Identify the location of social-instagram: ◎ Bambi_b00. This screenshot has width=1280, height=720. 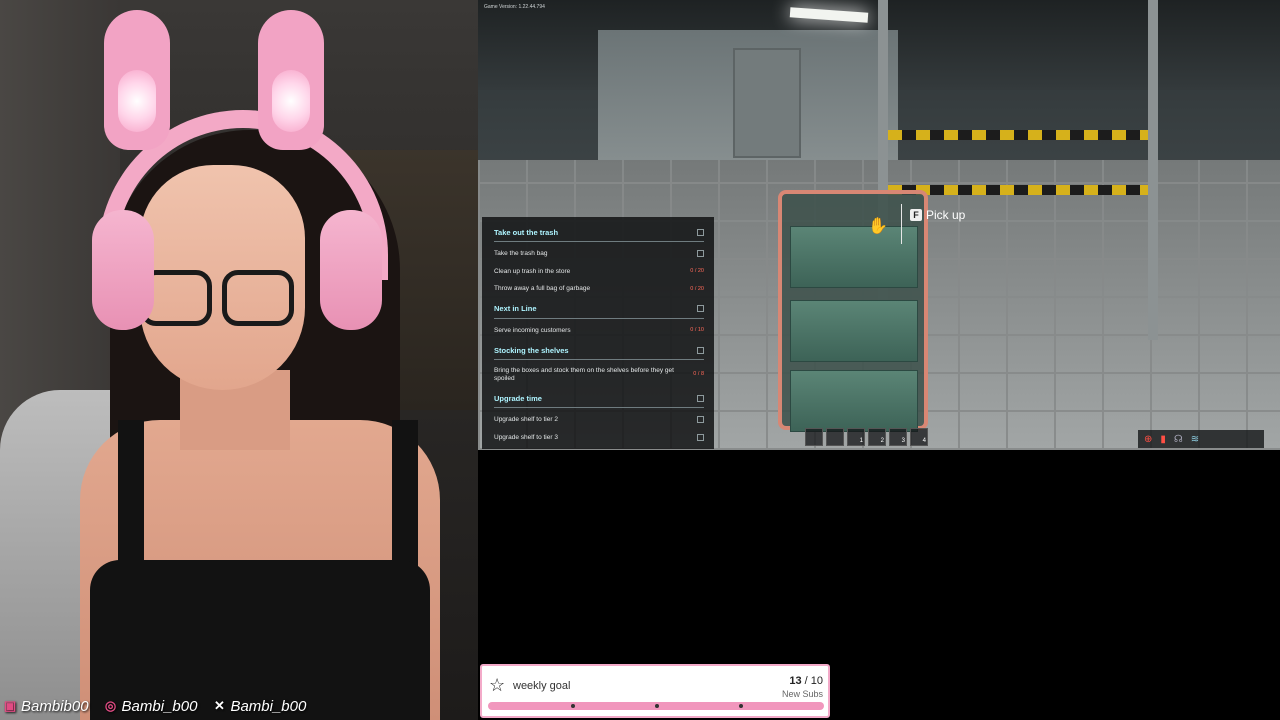
(150, 706).